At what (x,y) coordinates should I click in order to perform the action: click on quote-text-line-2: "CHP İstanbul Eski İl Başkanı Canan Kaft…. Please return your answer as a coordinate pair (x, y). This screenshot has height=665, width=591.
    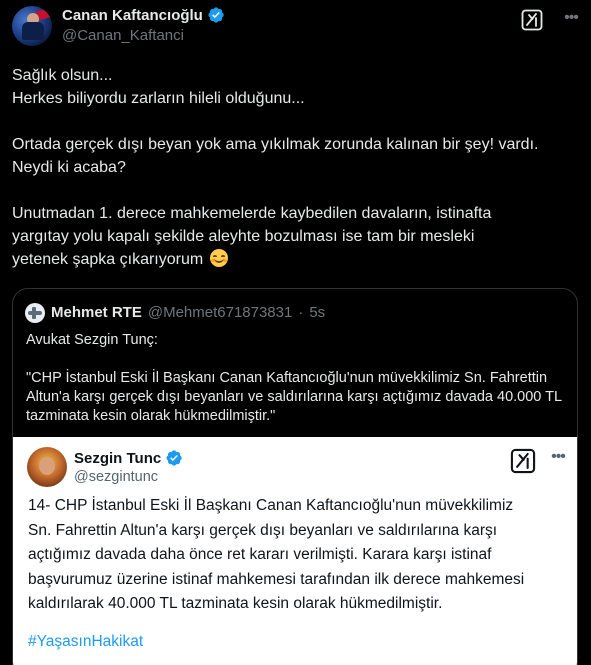
    Looking at the image, I should click on (294, 397).